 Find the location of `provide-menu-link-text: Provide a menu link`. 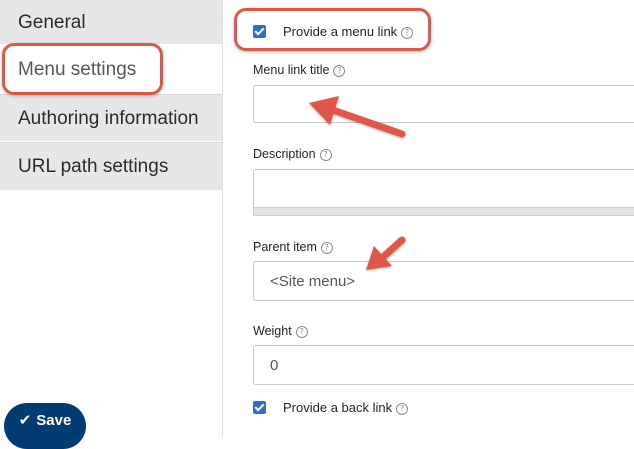

provide-menu-link-text: Provide a menu link is located at coordinates (340, 31).